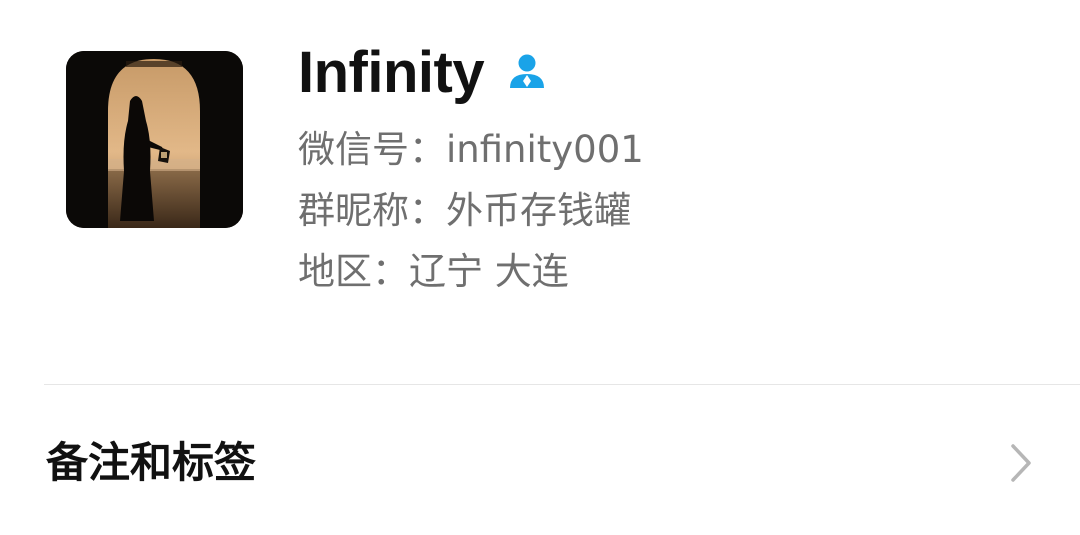 The width and height of the screenshot is (1080, 535). What do you see at coordinates (433, 271) in the screenshot?
I see `region: 地区：辽宁 大连` at bounding box center [433, 271].